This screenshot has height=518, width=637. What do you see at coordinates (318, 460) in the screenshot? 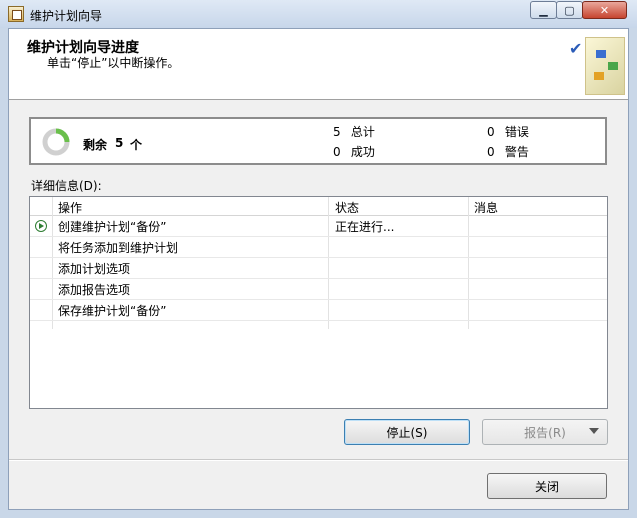
I see `footer-divider` at bounding box center [318, 460].